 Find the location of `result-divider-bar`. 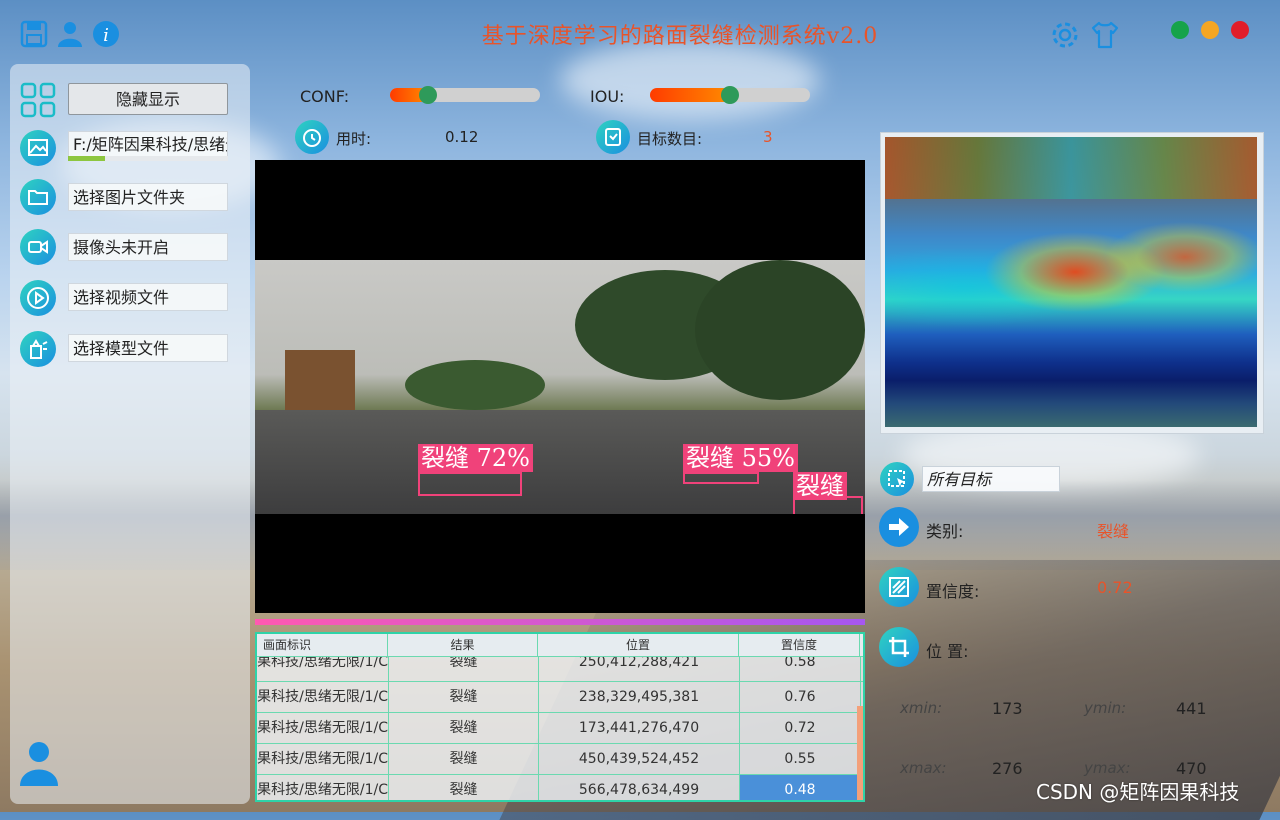

result-divider-bar is located at coordinates (560, 622).